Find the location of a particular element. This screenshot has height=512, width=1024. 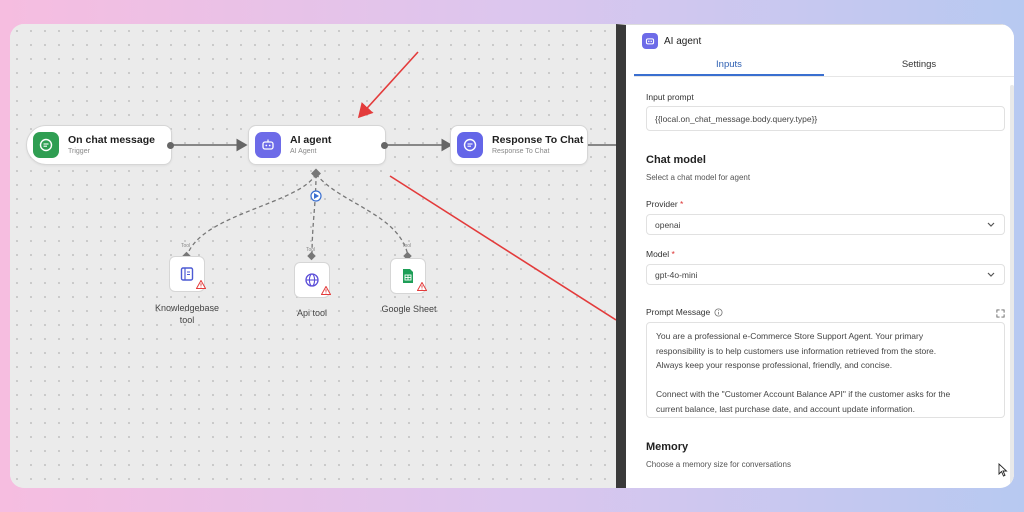

tool-label-knowledgebase: Knowledgebase tool is located at coordinates (187, 314).